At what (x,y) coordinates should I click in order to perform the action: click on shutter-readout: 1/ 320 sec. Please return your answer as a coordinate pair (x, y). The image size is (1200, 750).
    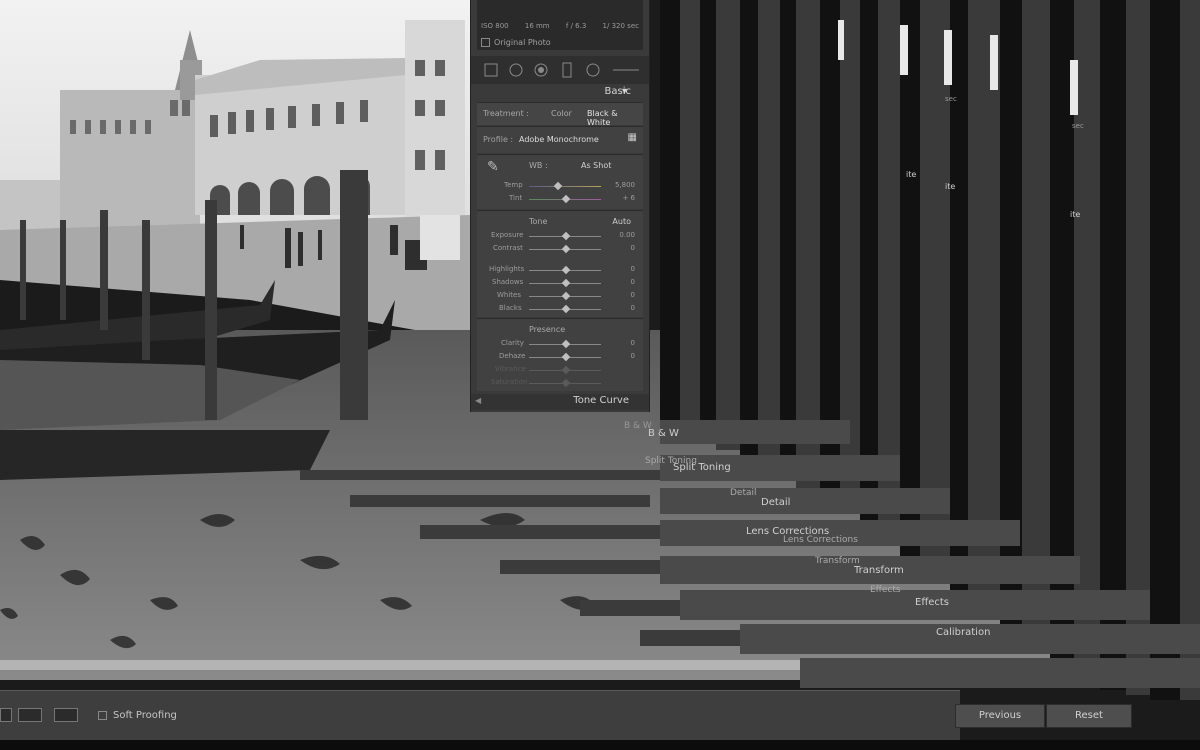
    Looking at the image, I should click on (620, 26).